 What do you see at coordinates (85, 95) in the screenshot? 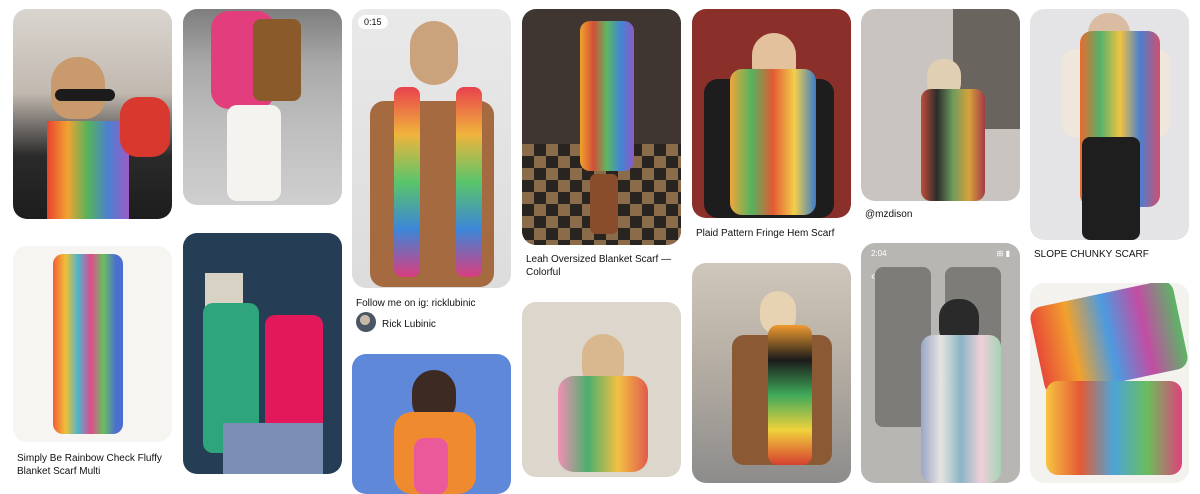
I see `sunglasses` at bounding box center [85, 95].